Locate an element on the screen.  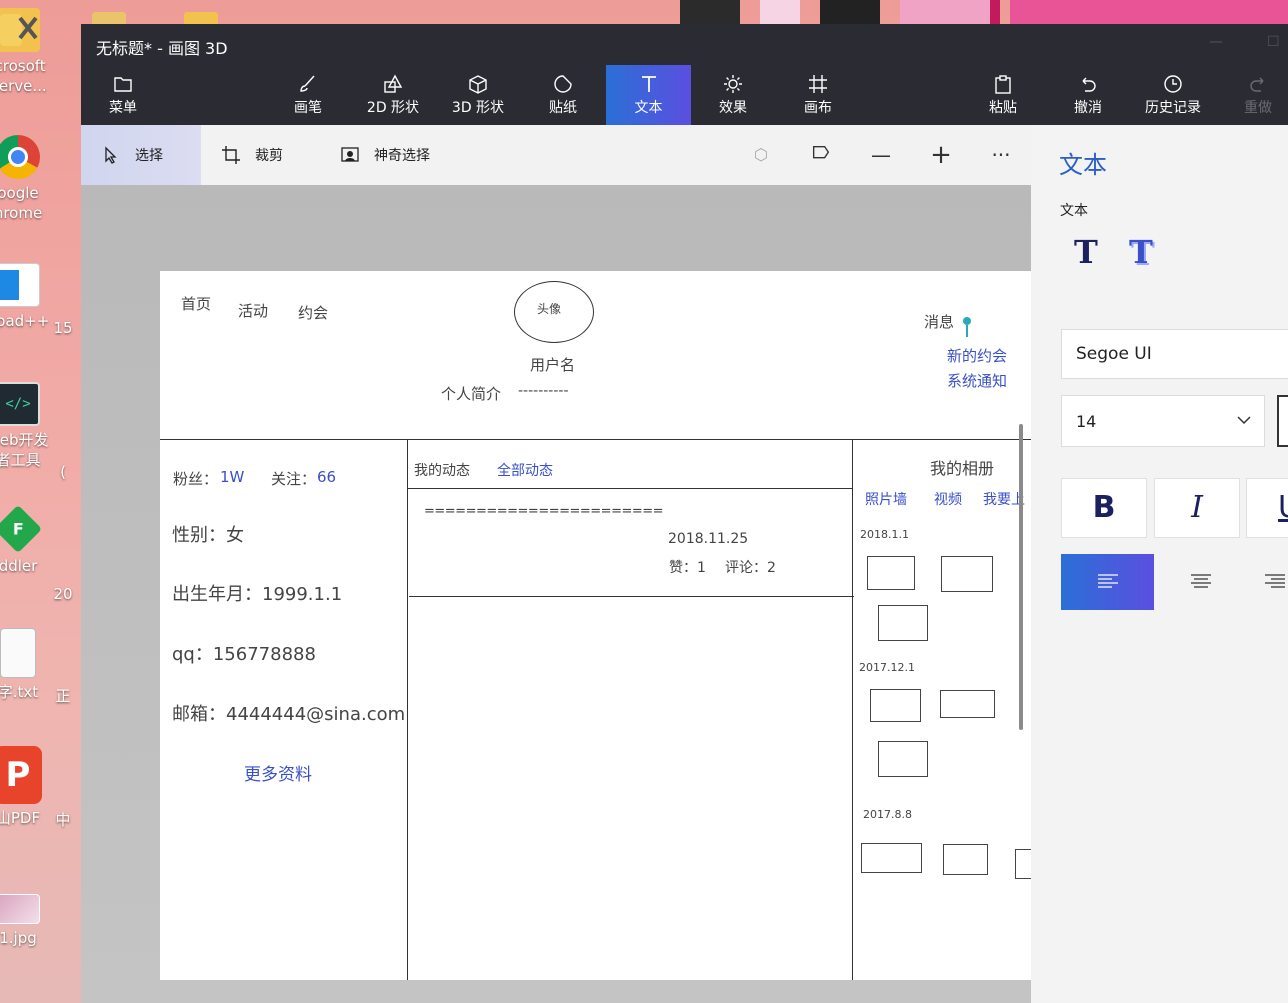
jpg-file-icon: 1.jpg is located at coordinates (29, 921).